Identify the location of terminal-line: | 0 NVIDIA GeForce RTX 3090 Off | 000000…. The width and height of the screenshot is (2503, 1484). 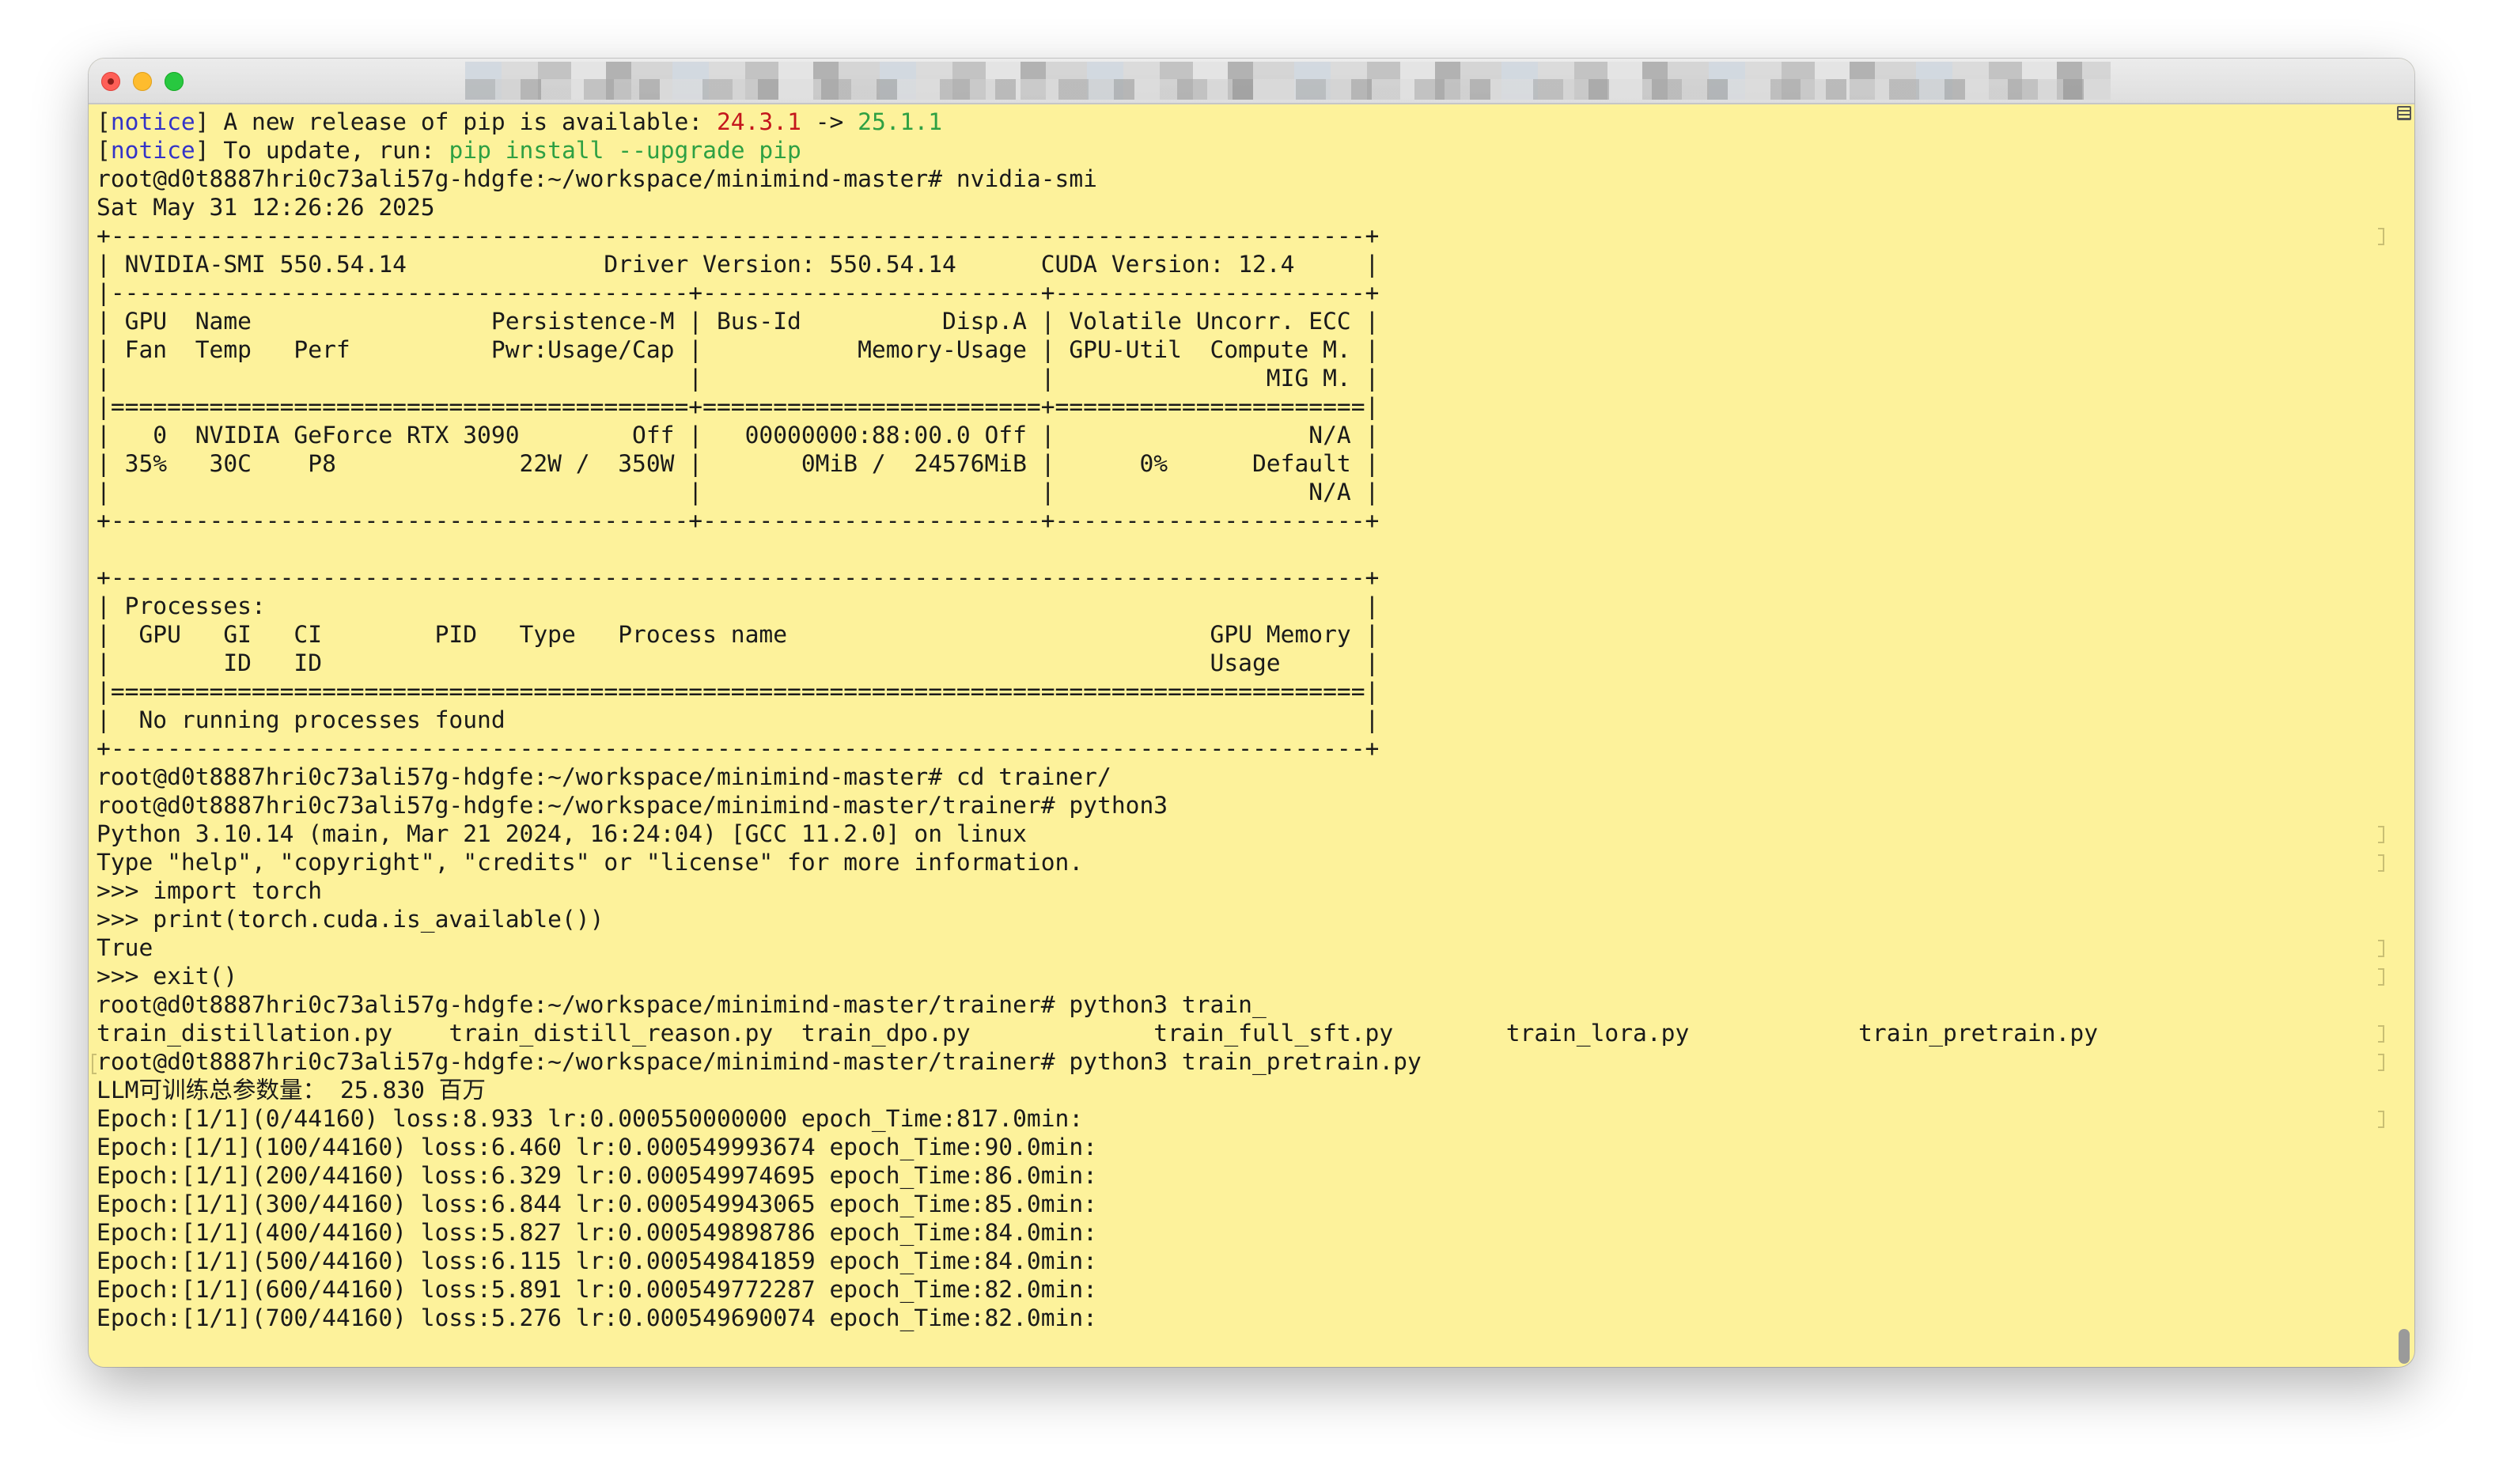
(738, 435).